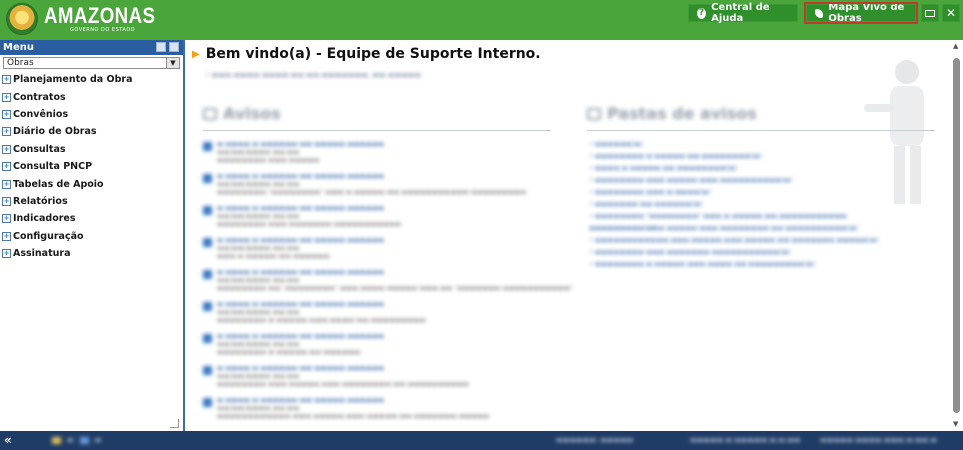 Image resolution: width=963 pixels, height=450 pixels. What do you see at coordinates (48, 236) in the screenshot?
I see `menu-item-label: Configuração` at bounding box center [48, 236].